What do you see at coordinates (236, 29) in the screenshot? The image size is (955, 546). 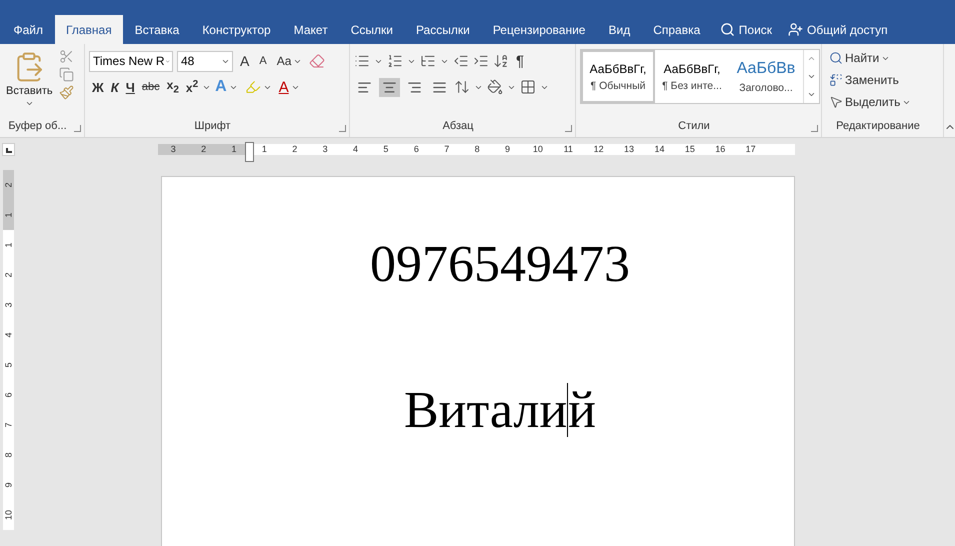 I see `ribbon-tab: Конструктор` at bounding box center [236, 29].